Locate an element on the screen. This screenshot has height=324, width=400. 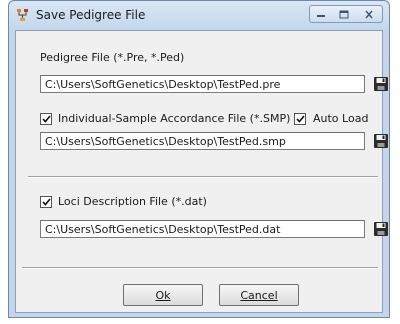
section-divider is located at coordinates (203, 177).